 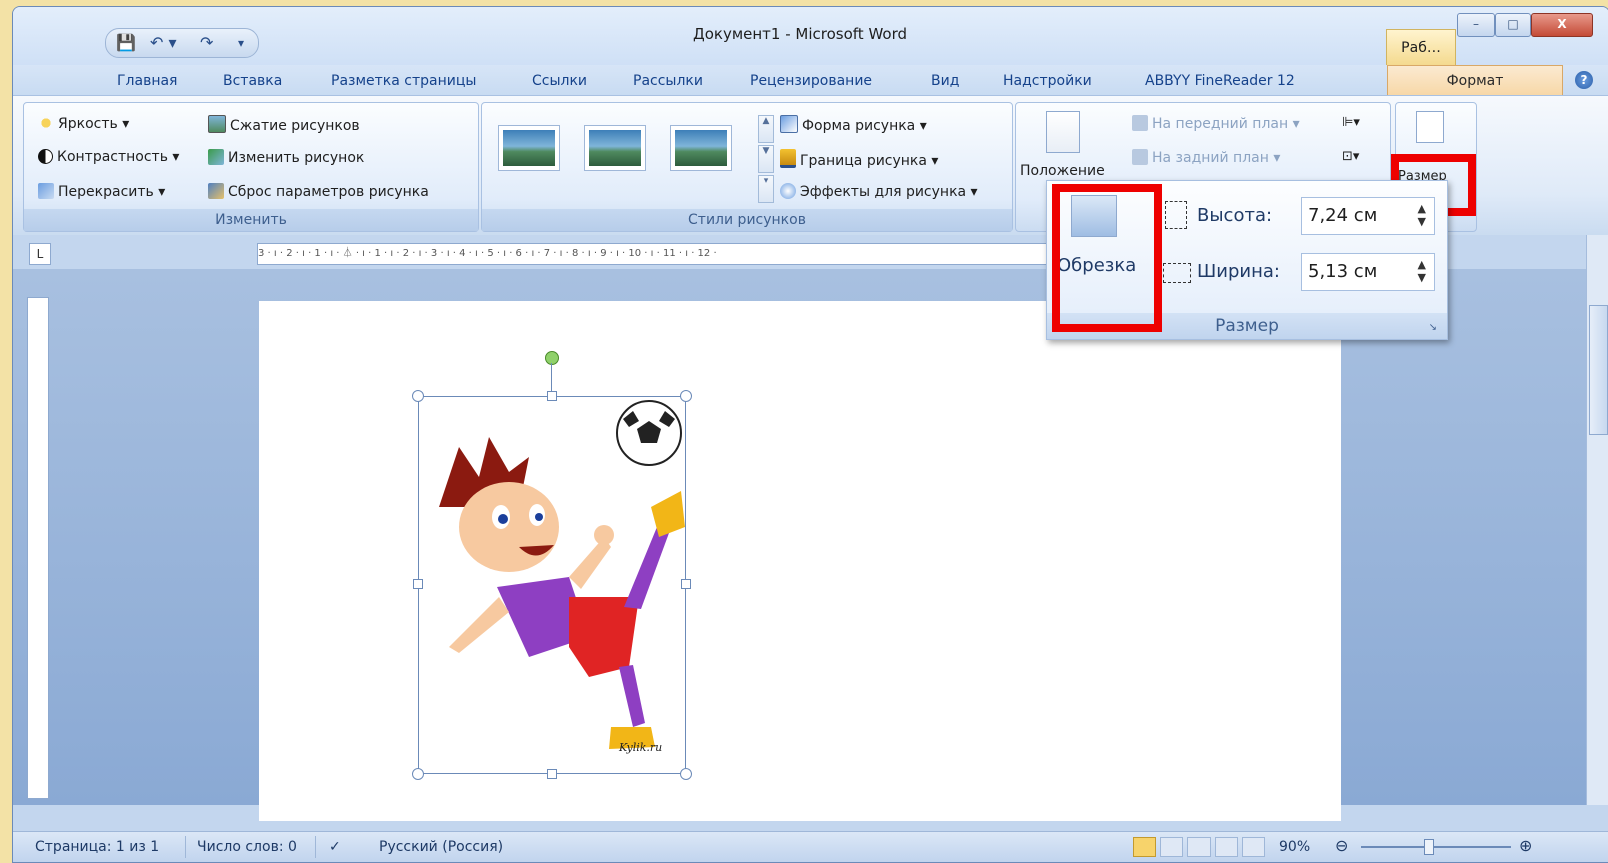 What do you see at coordinates (1475, 80) in the screenshot?
I see `tab-format: Формат` at bounding box center [1475, 80].